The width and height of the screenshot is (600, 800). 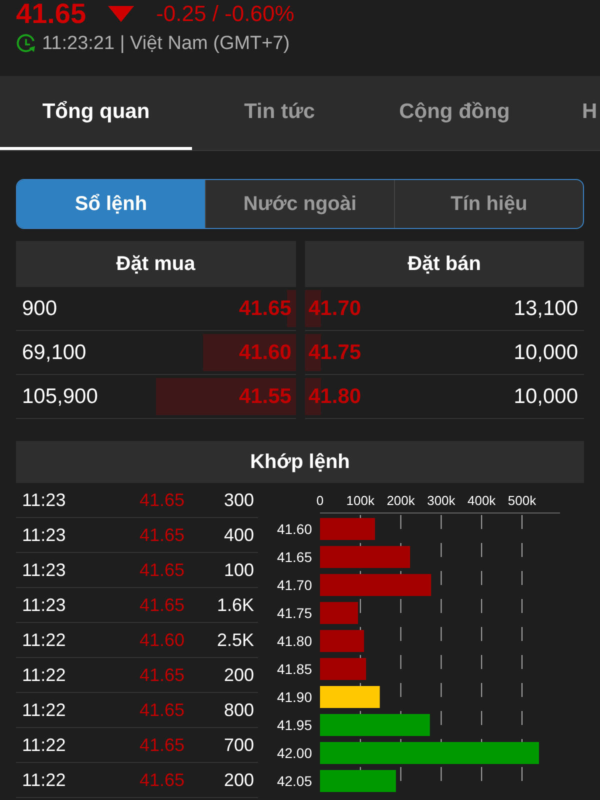 What do you see at coordinates (335, 352) in the screenshot?
I see `table-cell-text: 41.75` at bounding box center [335, 352].